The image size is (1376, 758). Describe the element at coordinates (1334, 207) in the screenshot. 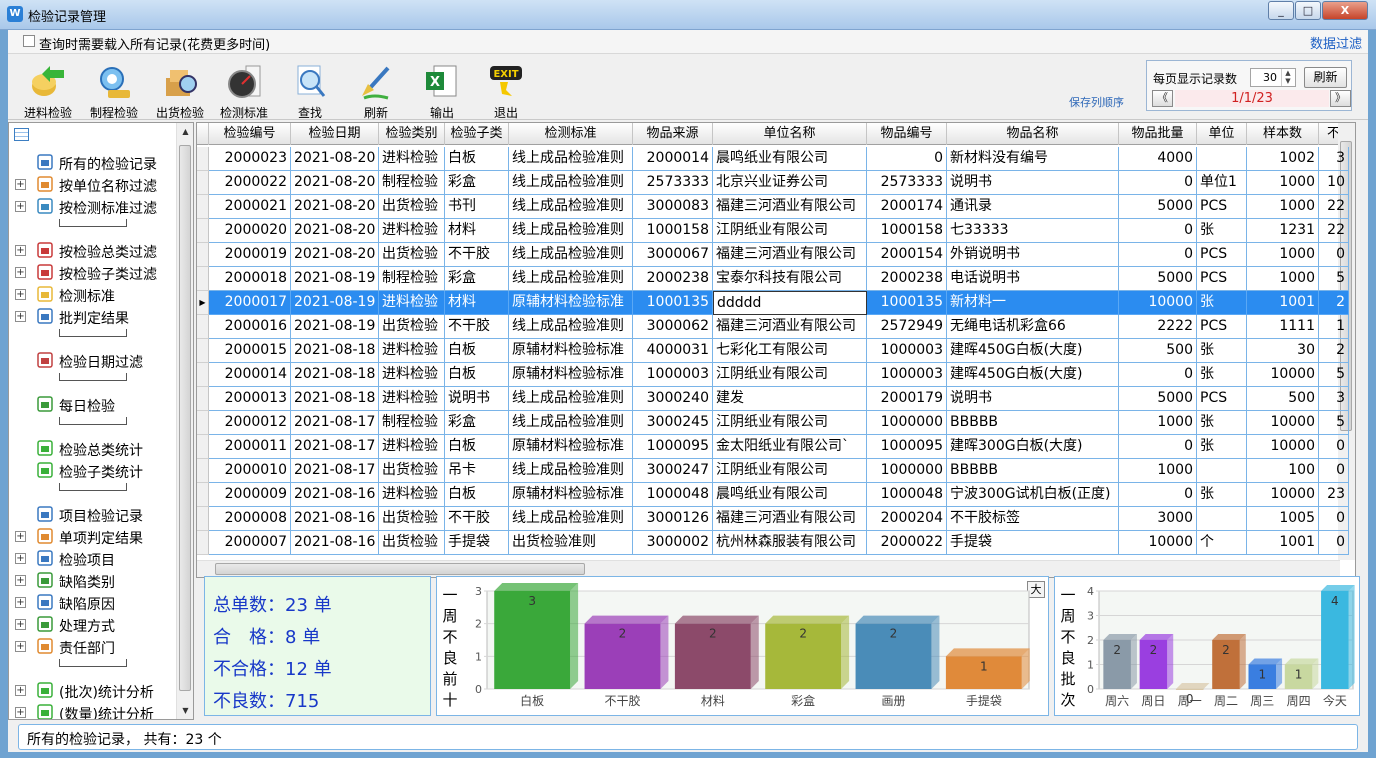

I see `table-cell: 22` at that location.